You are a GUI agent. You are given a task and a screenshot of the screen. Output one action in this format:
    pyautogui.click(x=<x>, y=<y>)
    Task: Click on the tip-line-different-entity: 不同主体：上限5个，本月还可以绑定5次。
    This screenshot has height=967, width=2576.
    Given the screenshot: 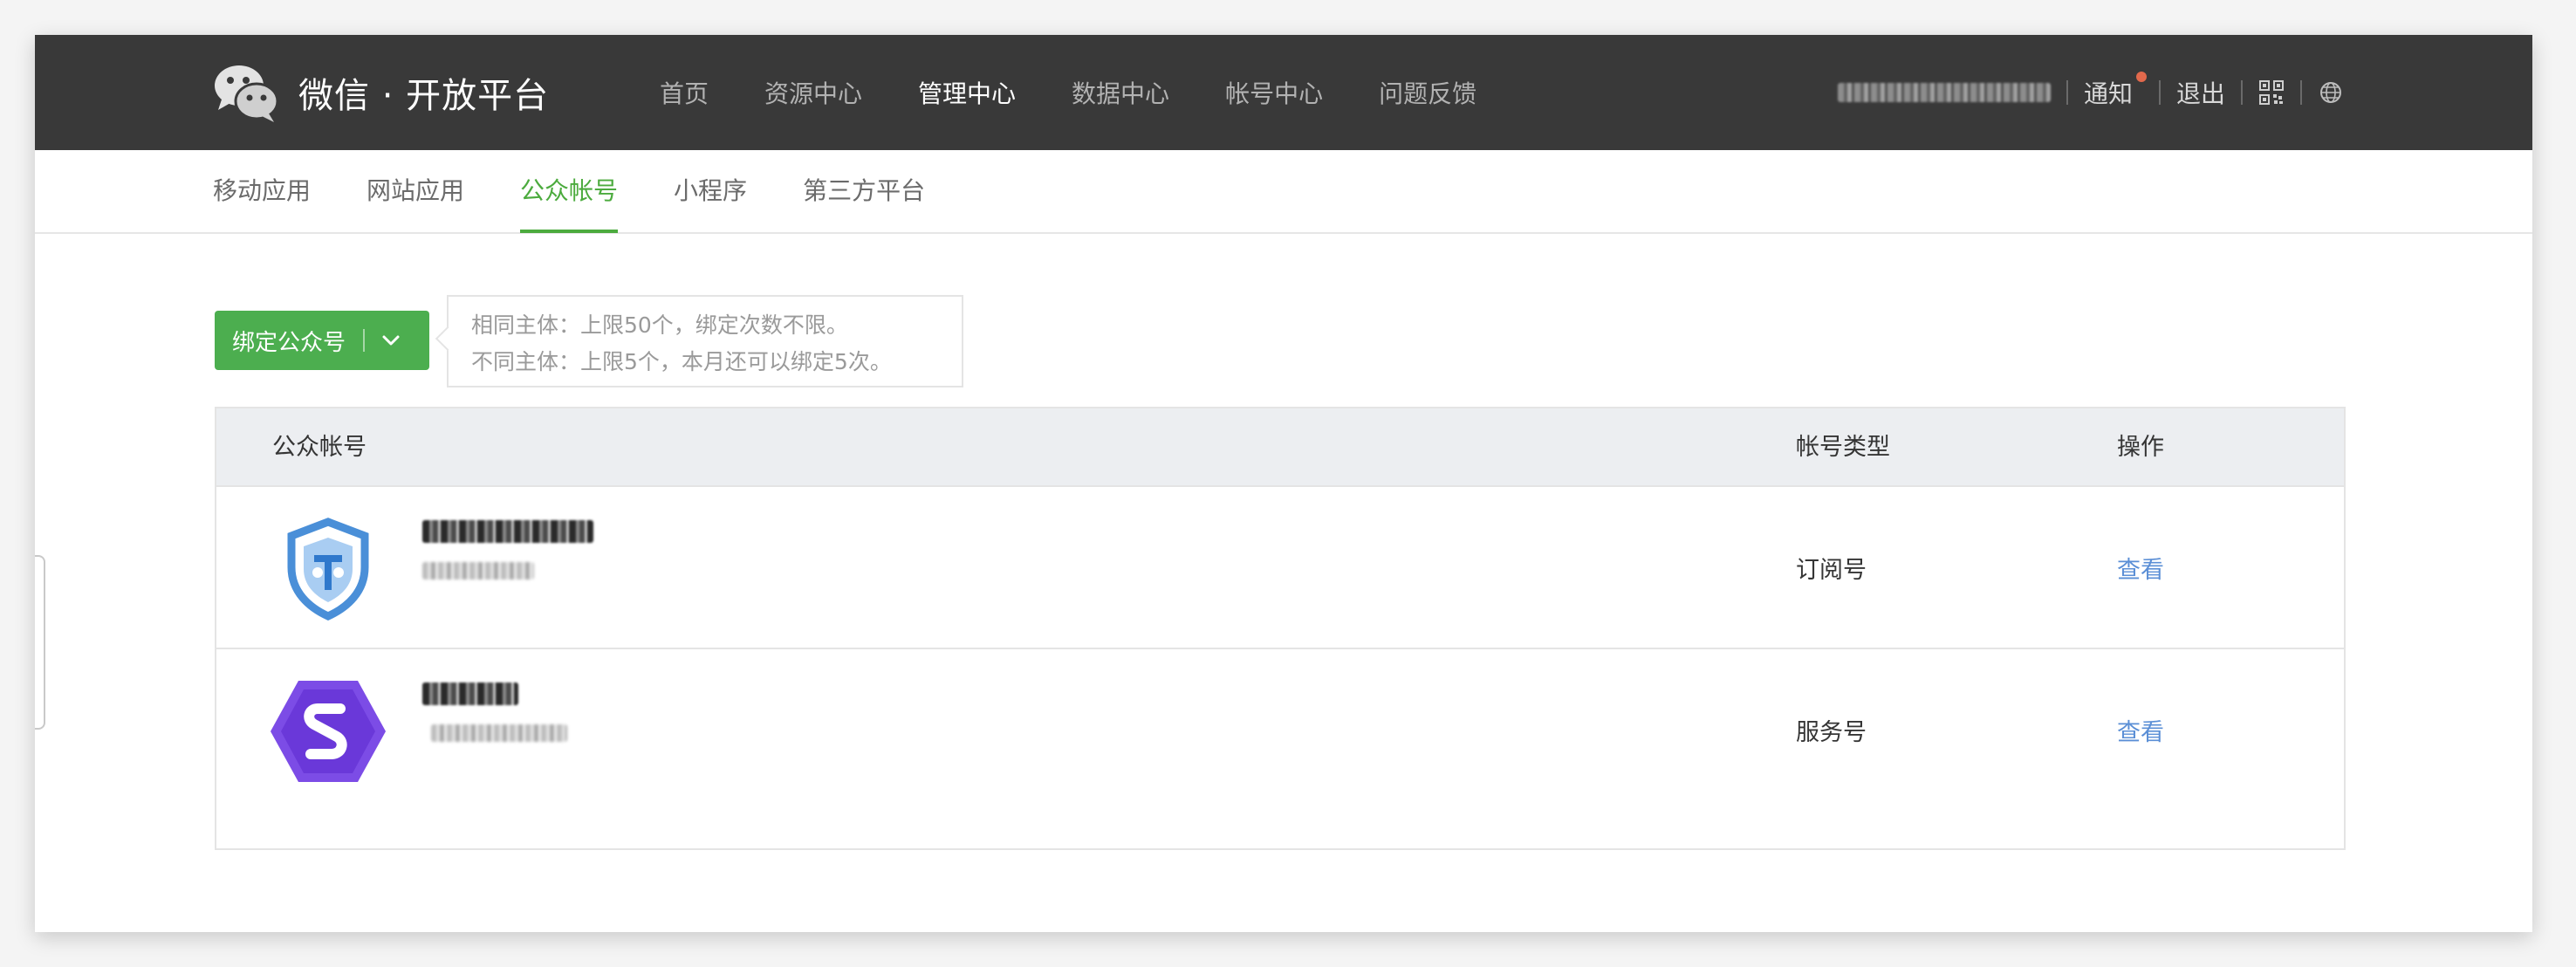 What is the action you would take?
    pyautogui.click(x=682, y=361)
    